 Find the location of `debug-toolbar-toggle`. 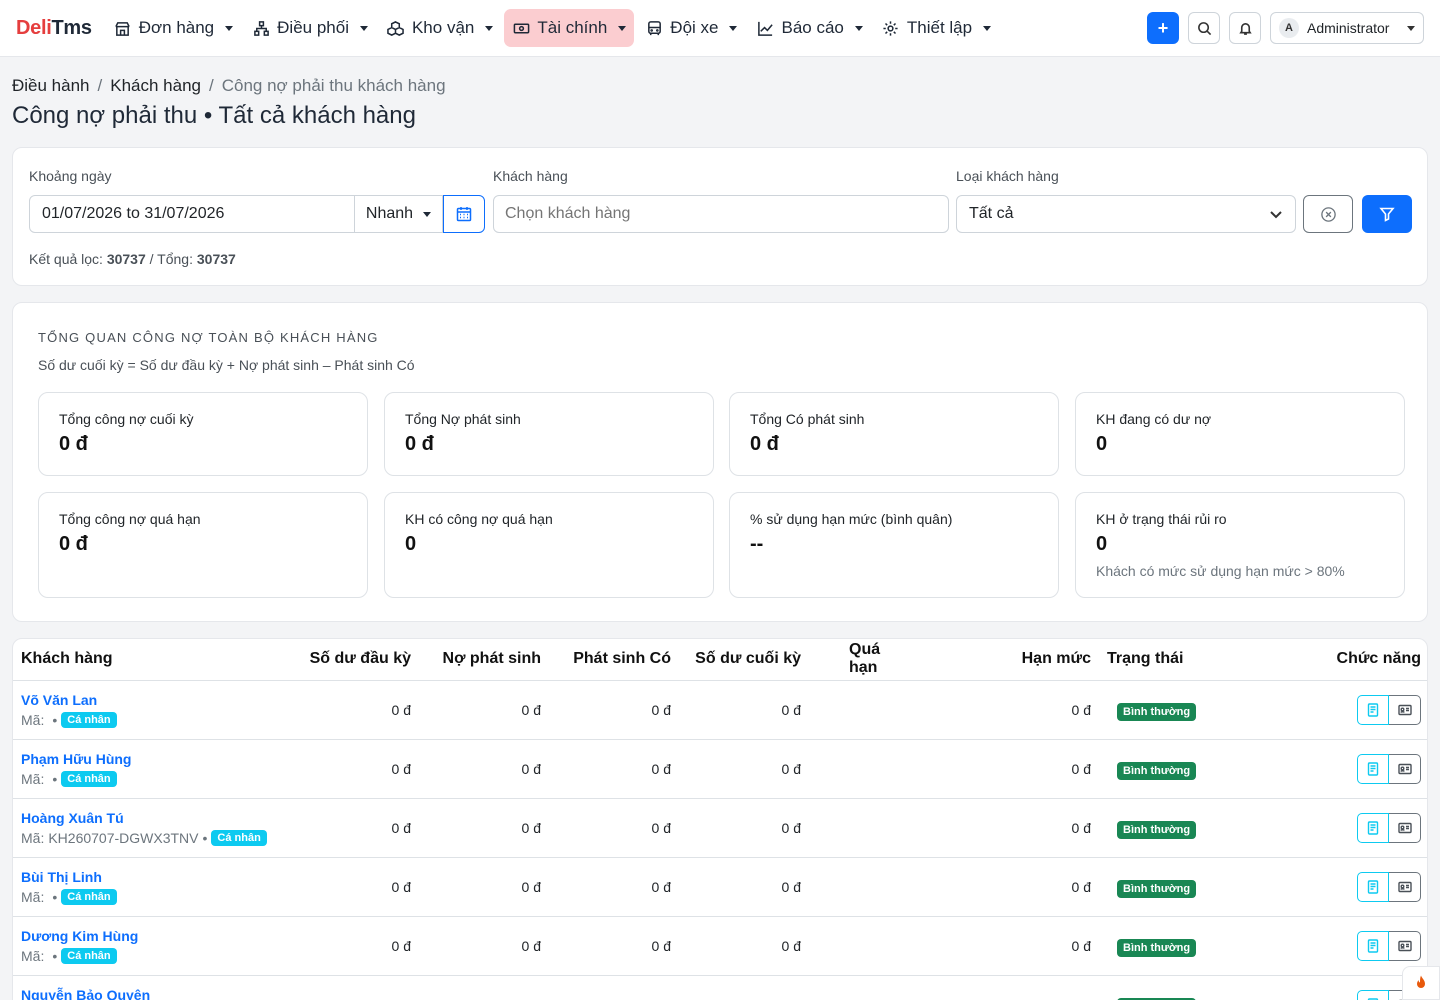

debug-toolbar-toggle is located at coordinates (1421, 983).